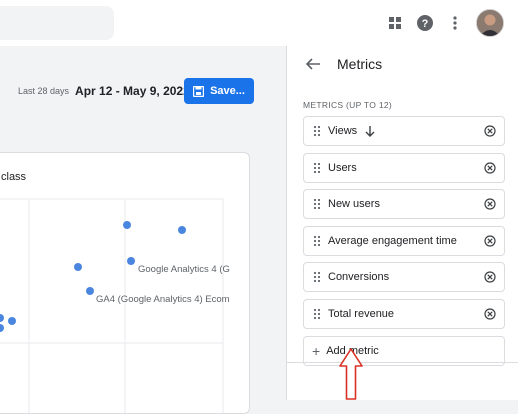 This screenshot has height=414, width=518. What do you see at coordinates (184, 269) in the screenshot?
I see `scatter-label: Google Analytics 4 (G` at bounding box center [184, 269].